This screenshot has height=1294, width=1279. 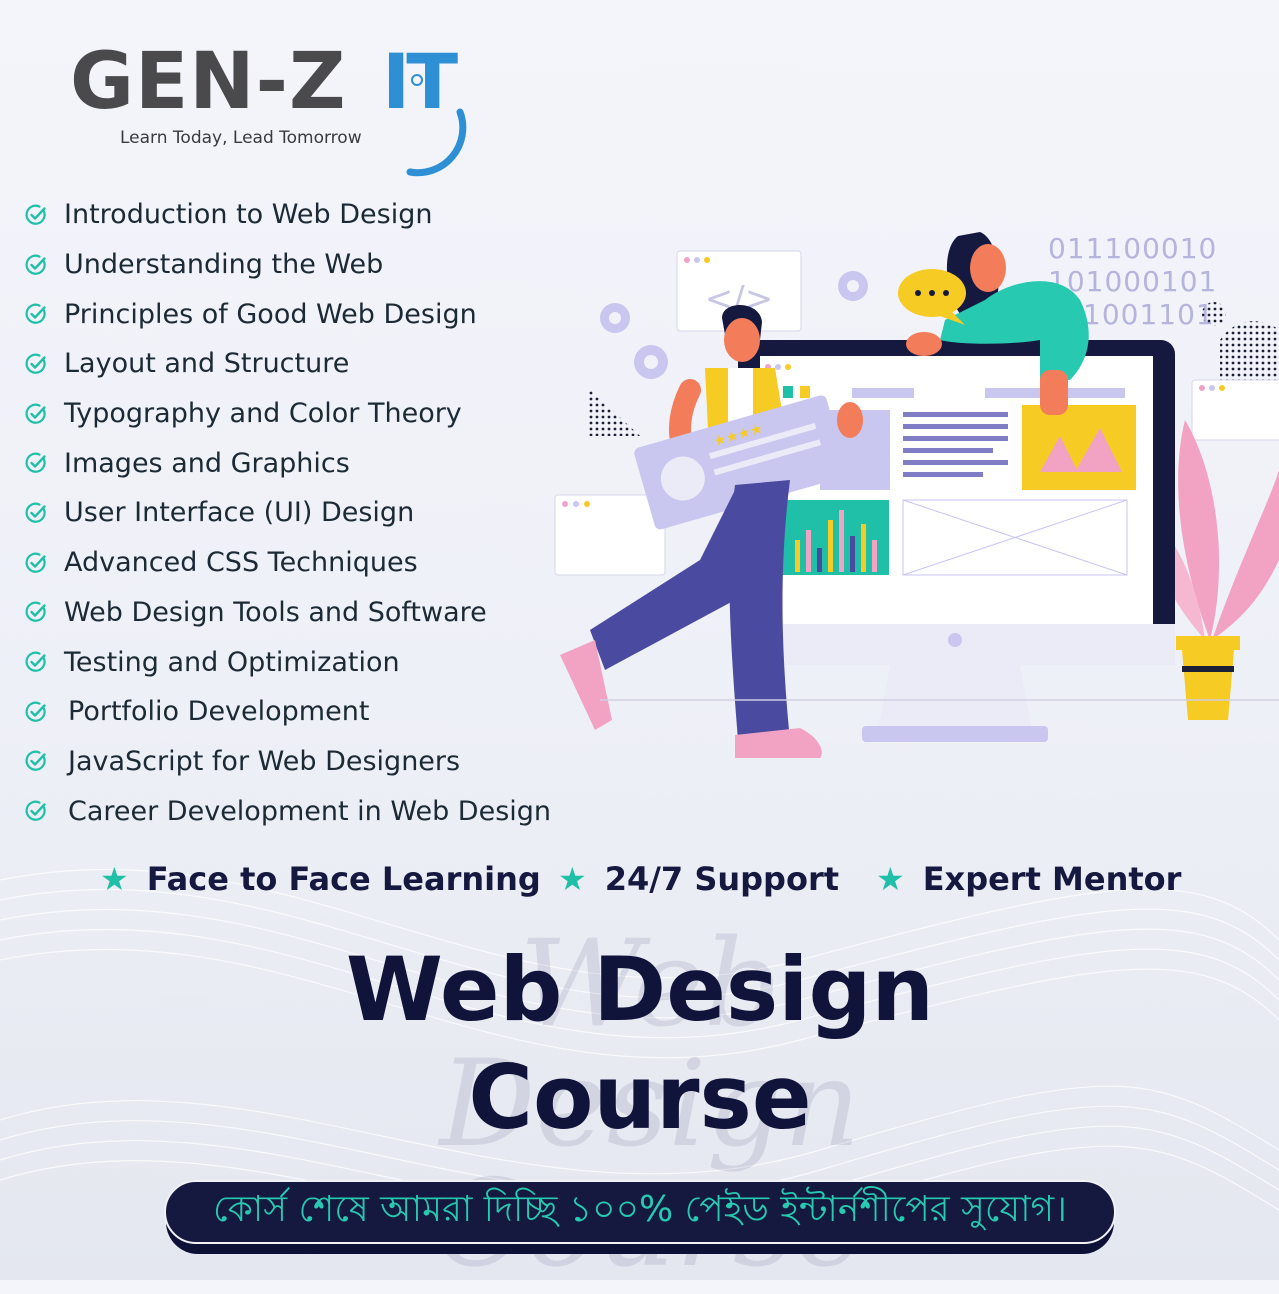 I want to click on topic-item: Testing and Optimization, so click(x=287, y=662).